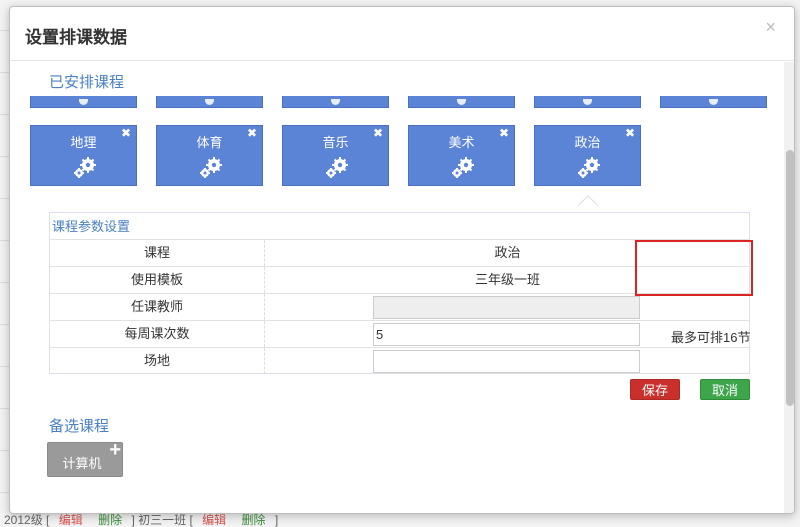  I want to click on param-row-weekly: 每周课次数 最多可排16节, so click(400, 333).